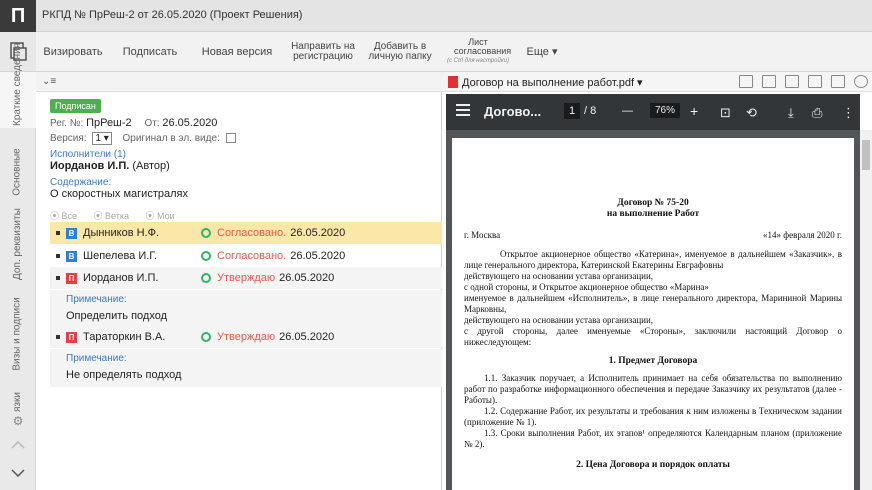  What do you see at coordinates (482, 235) in the screenshot?
I see `doc-city: г. Москва` at bounding box center [482, 235].